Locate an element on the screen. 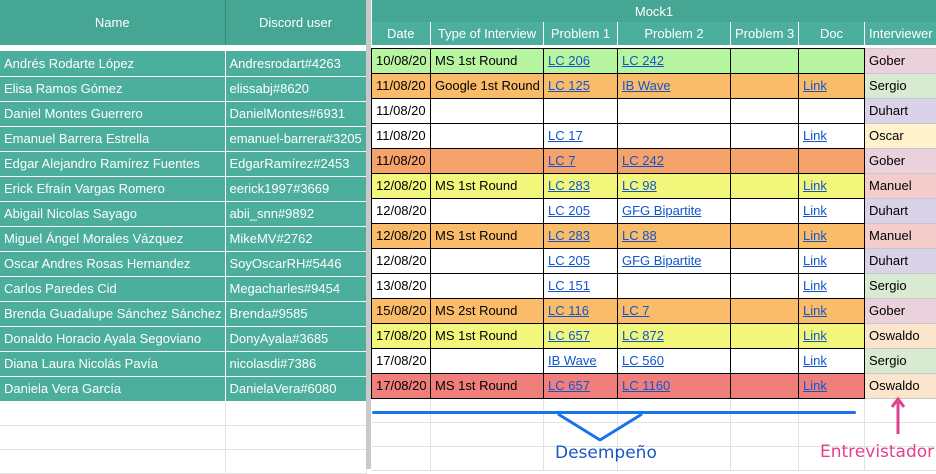 This screenshot has height=474, width=936. problem-link: LC 98 is located at coordinates (639, 185).